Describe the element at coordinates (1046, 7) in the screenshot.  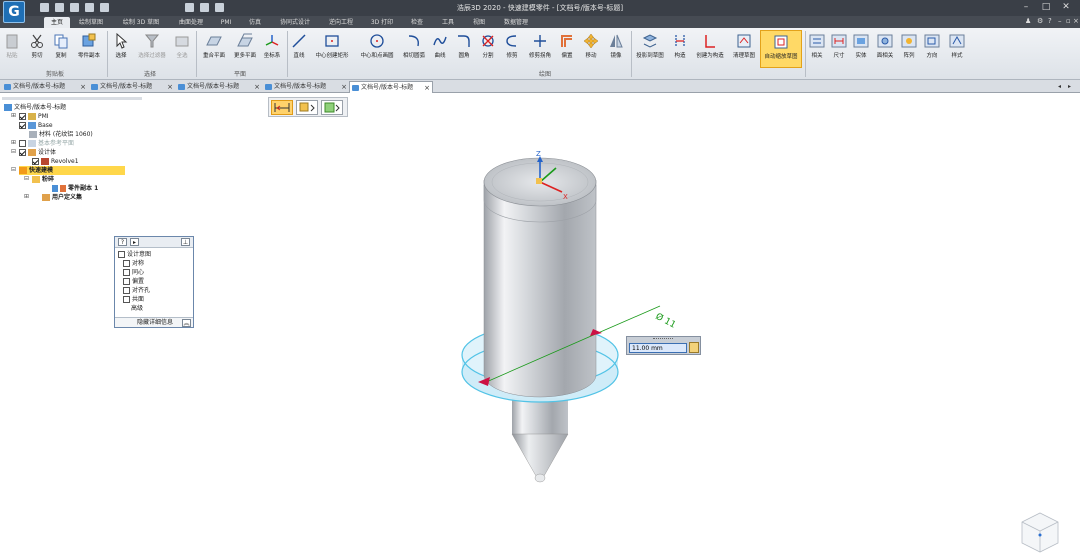
I see `maximize-button: □` at that location.